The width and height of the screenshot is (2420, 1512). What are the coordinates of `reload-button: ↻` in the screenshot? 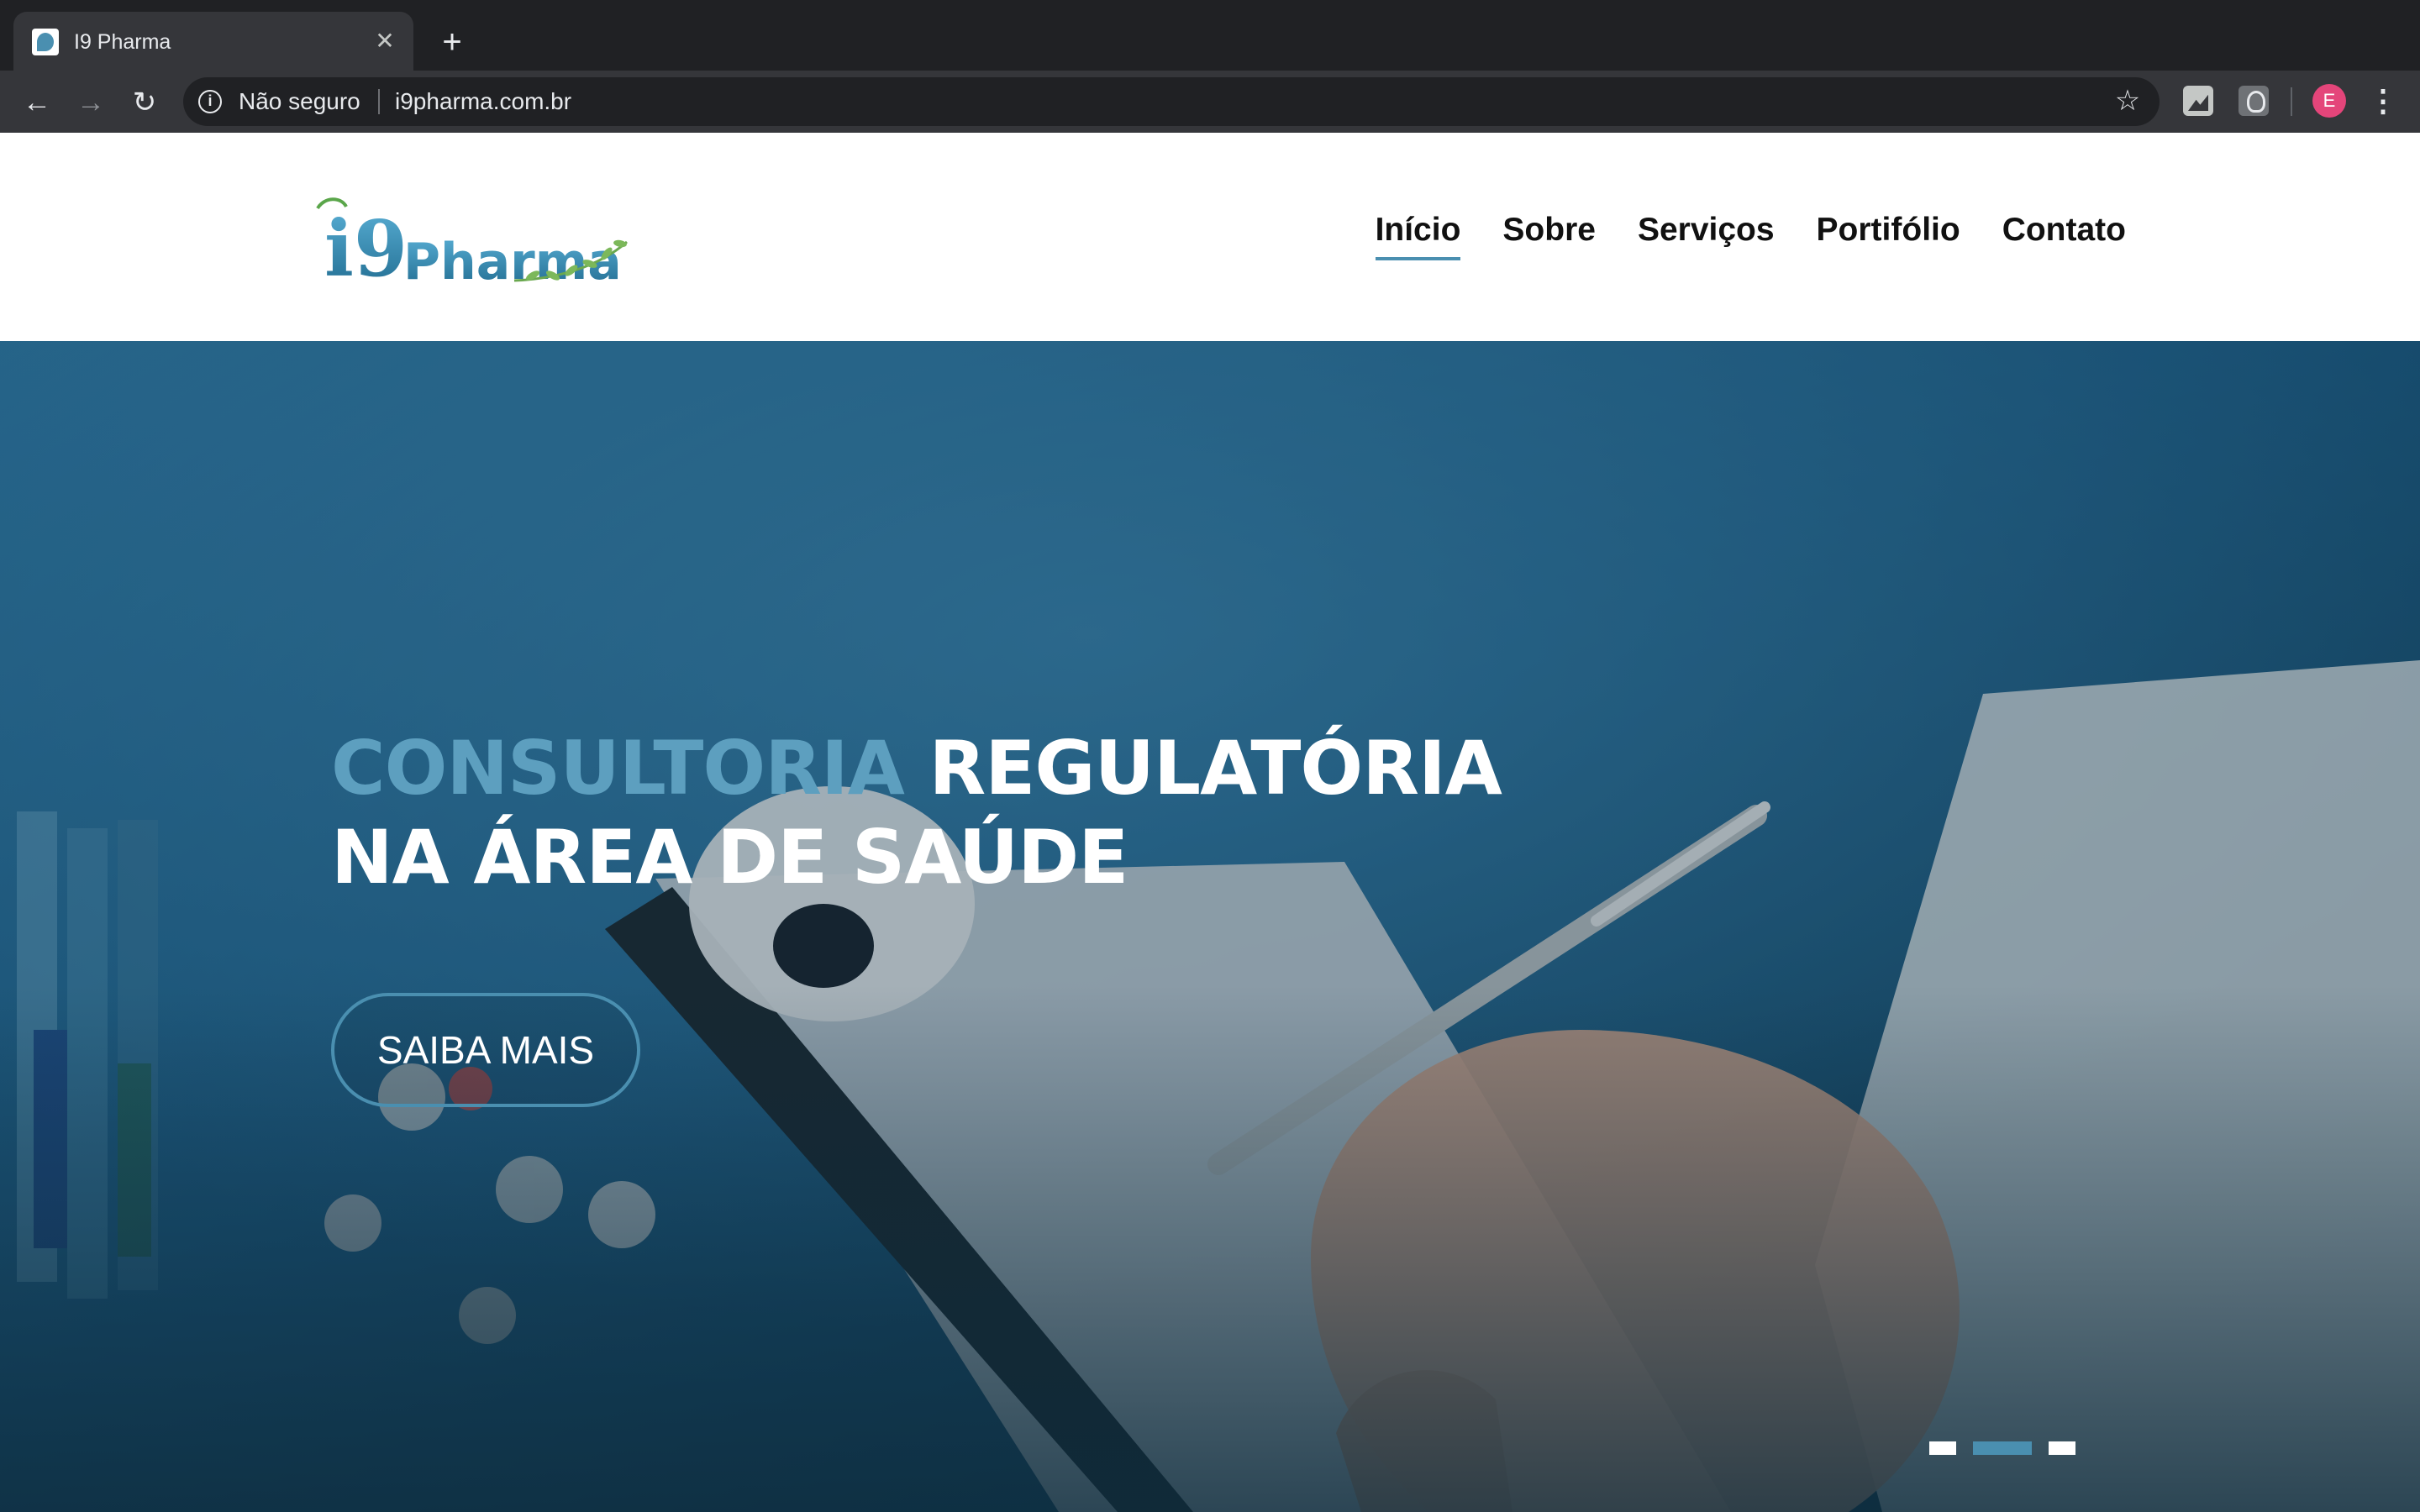 It's located at (144, 102).